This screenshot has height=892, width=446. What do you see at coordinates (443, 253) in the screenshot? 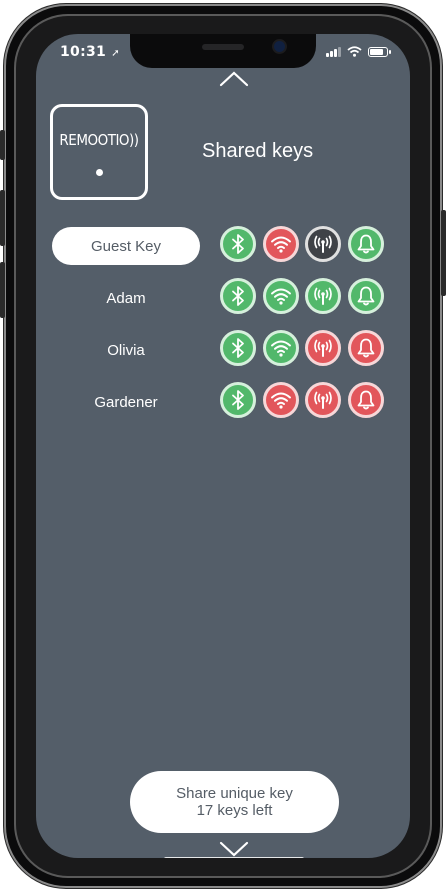
I see `side-button-power` at bounding box center [443, 253].